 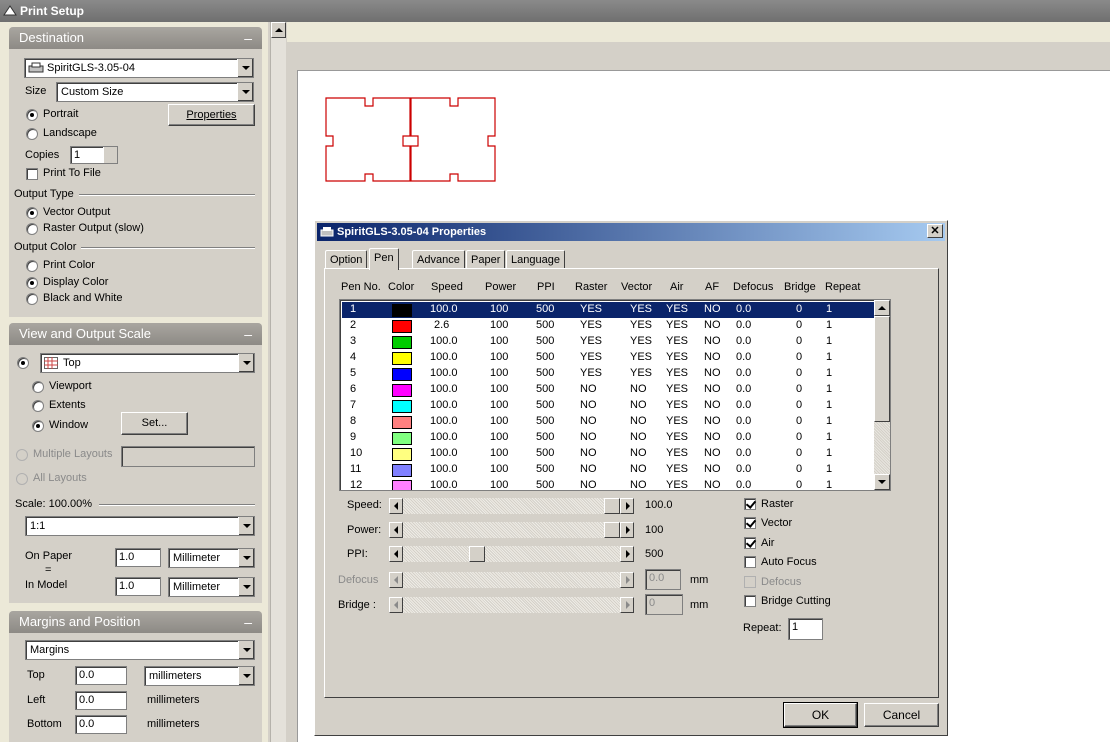 I want to click on ppi-slider, so click(x=511, y=554).